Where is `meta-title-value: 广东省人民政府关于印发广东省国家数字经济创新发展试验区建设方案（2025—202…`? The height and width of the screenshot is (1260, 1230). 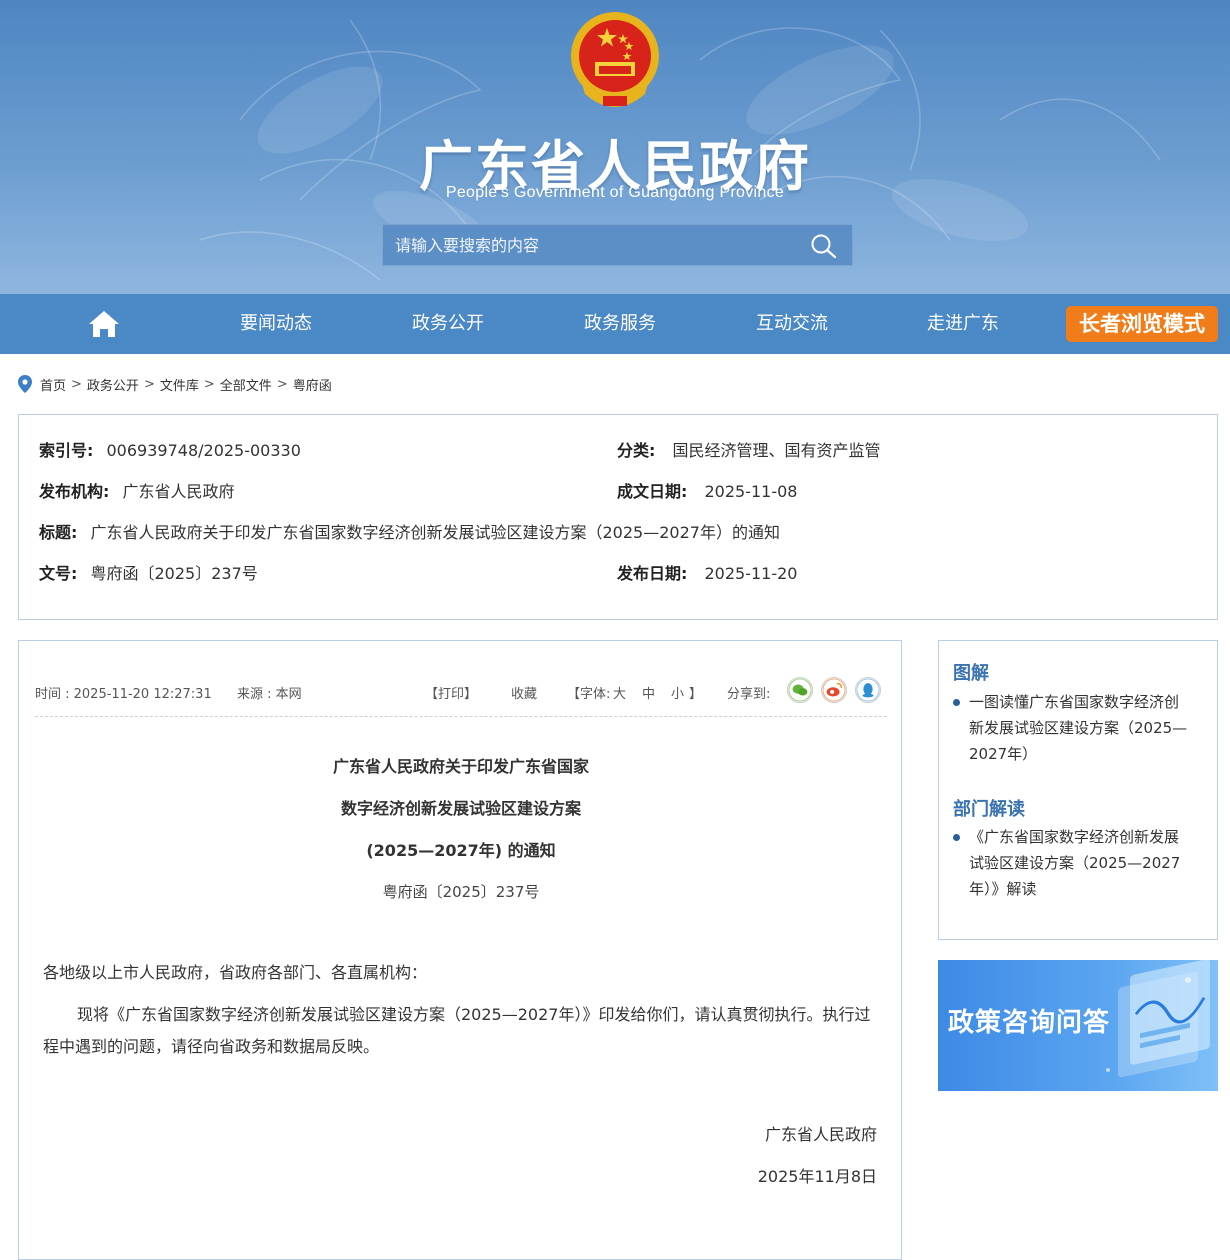
meta-title-value: 广东省人民政府关于印发广东省国家数字经济创新发展试验区建设方案（2025—202… is located at coordinates (435, 532).